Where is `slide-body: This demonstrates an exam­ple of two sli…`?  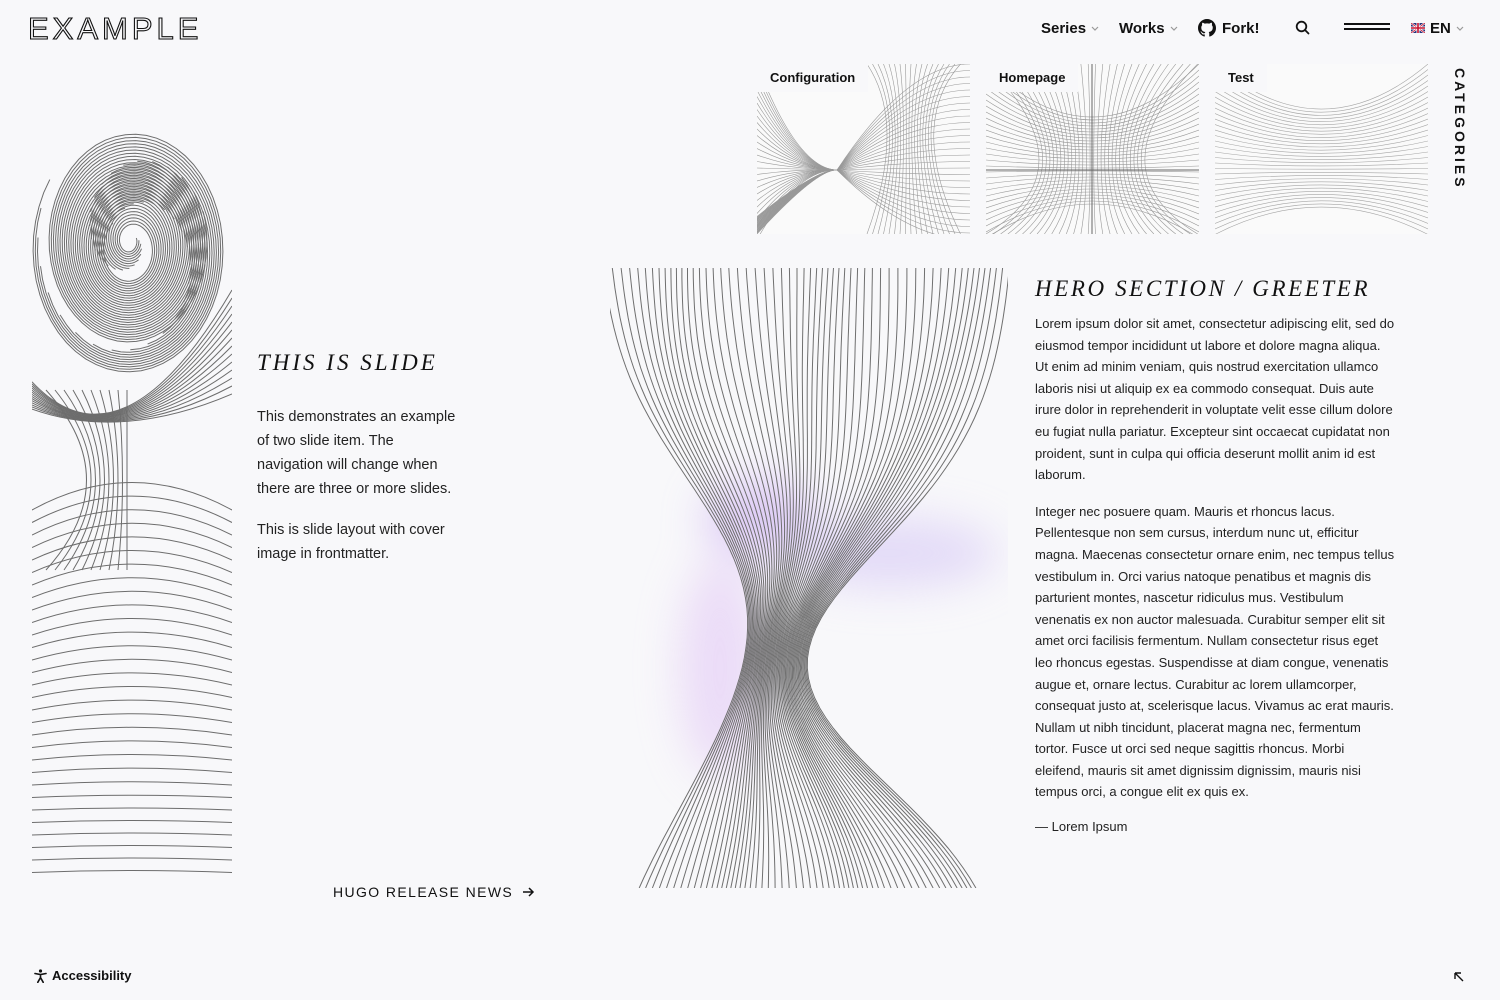 slide-body: This demonstrates an exam­ple of two sli… is located at coordinates (357, 494).